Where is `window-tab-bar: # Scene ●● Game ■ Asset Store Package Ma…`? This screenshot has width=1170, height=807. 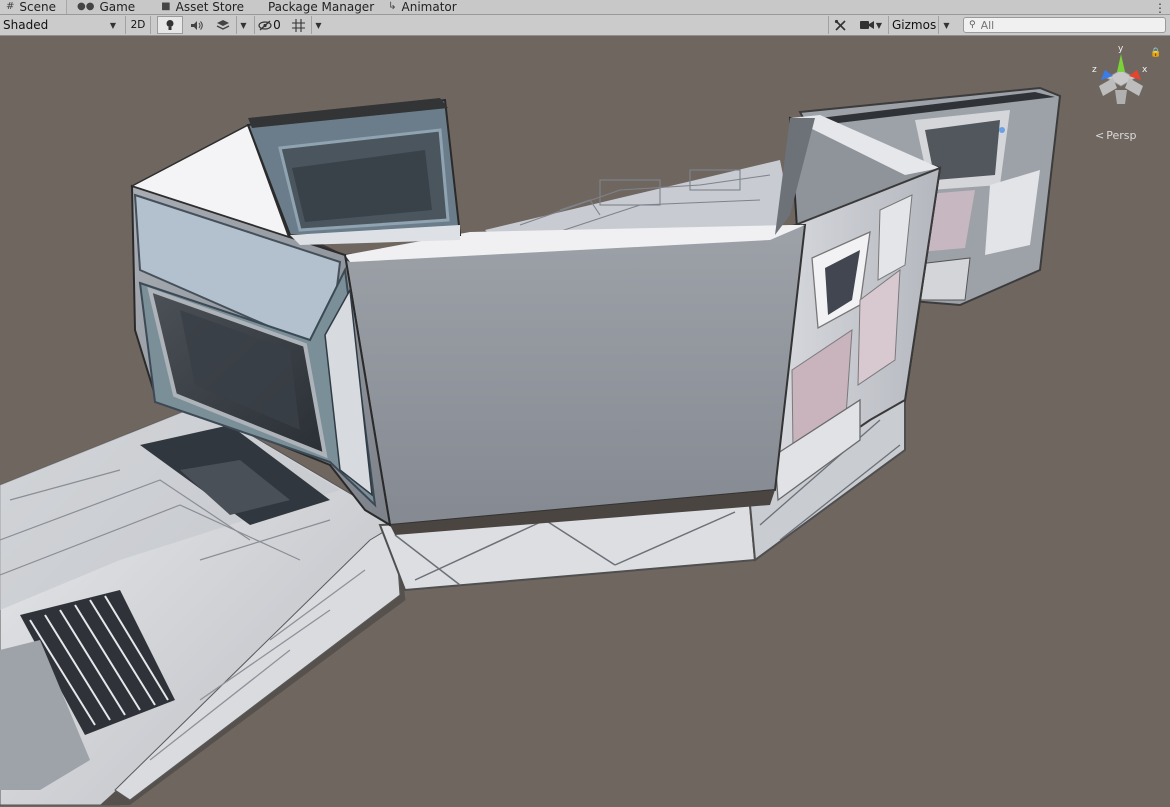
window-tab-bar: # Scene ●● Game ■ Asset Store Package Ma… is located at coordinates (585, 7).